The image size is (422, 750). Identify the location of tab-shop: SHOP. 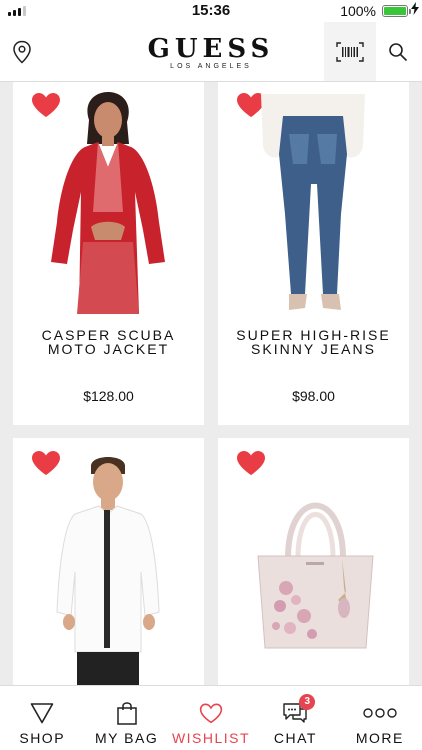
(42, 718).